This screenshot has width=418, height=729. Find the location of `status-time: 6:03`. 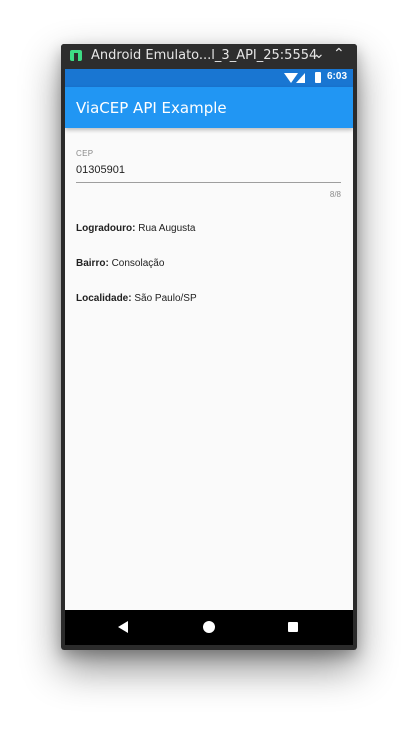

status-time: 6:03 is located at coordinates (337, 76).